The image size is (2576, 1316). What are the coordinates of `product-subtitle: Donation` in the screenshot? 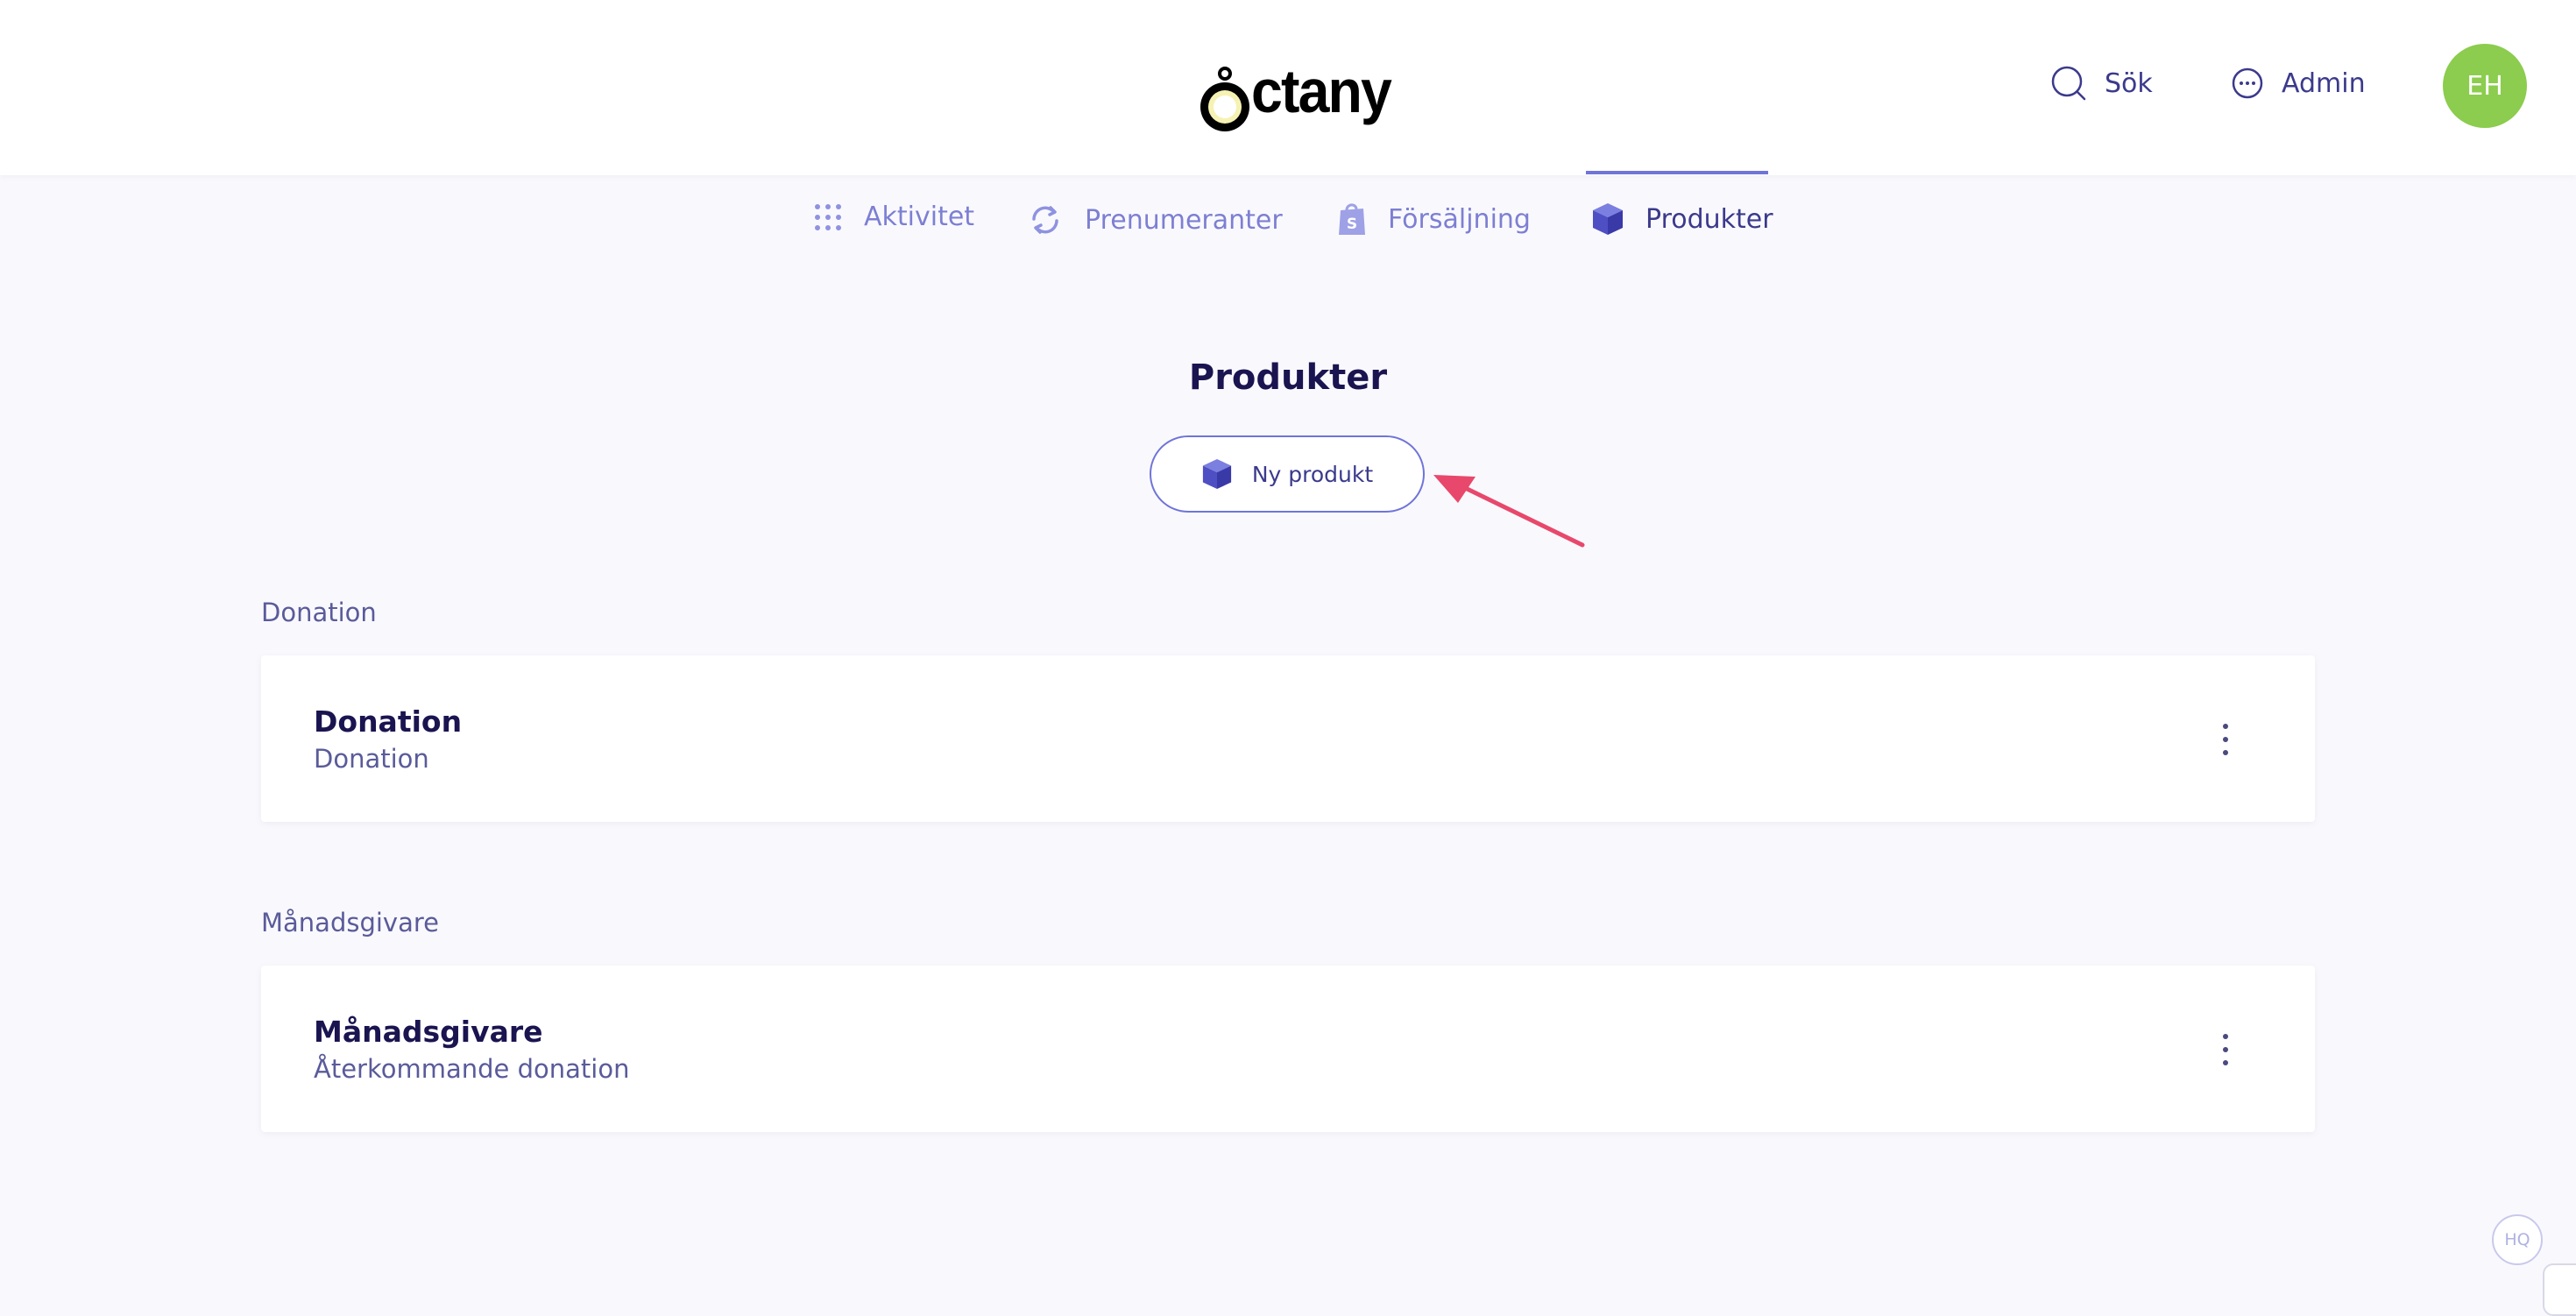 It's located at (371, 759).